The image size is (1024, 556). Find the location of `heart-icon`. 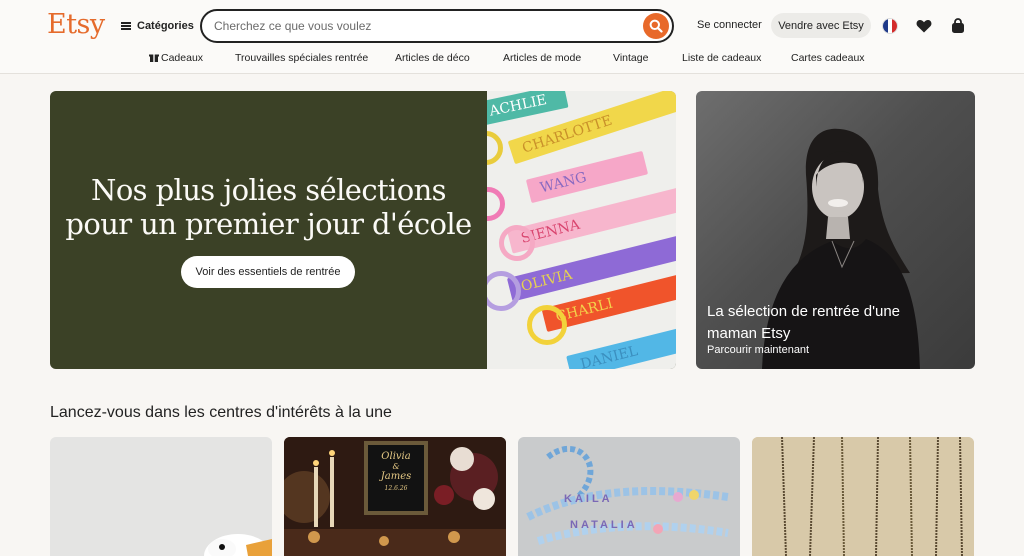

heart-icon is located at coordinates (924, 26).